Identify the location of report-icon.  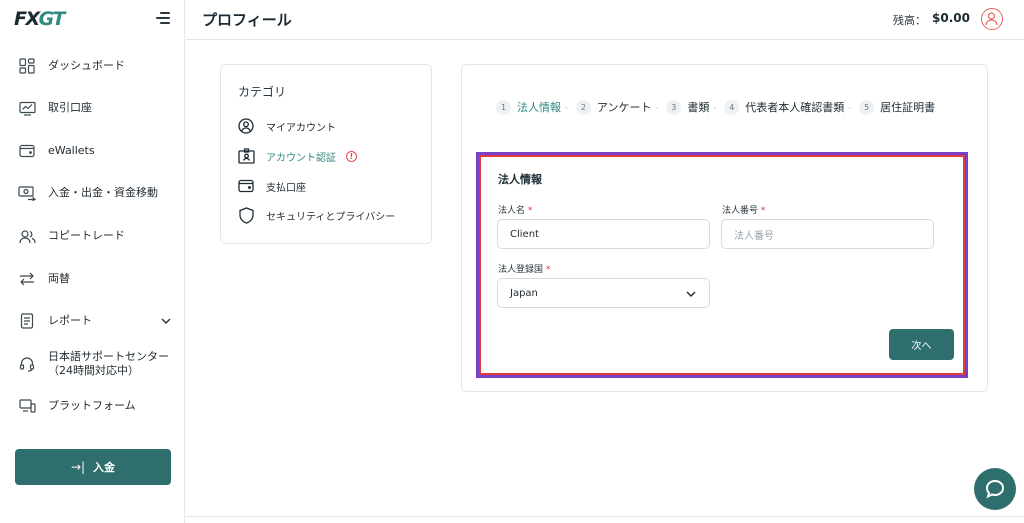
(27, 321).